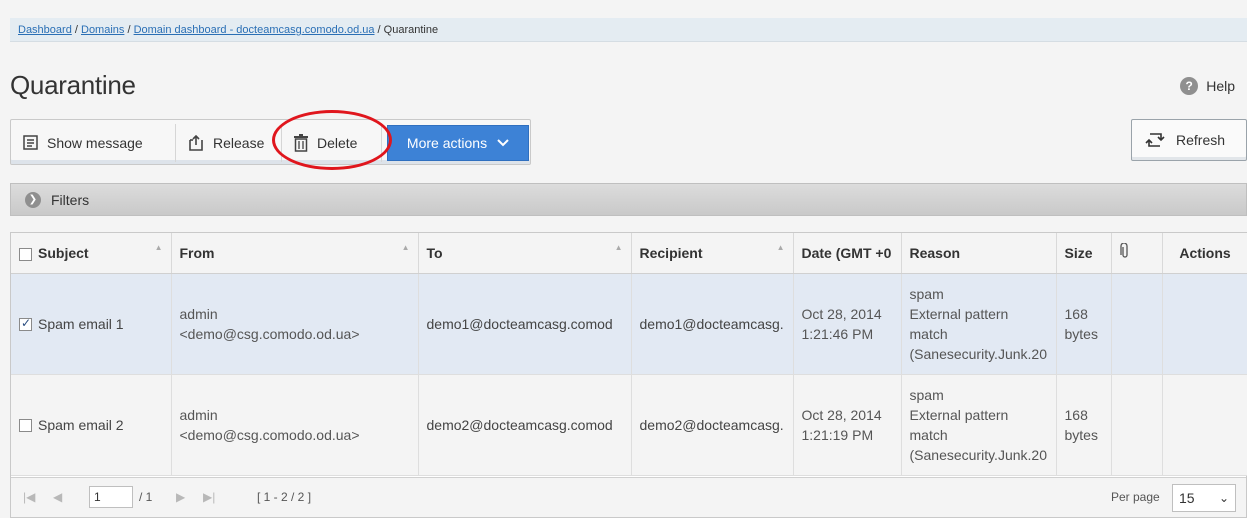 The height and width of the screenshot is (518, 1247). What do you see at coordinates (57, 497) in the screenshot?
I see `prev-page-icon: ◀` at bounding box center [57, 497].